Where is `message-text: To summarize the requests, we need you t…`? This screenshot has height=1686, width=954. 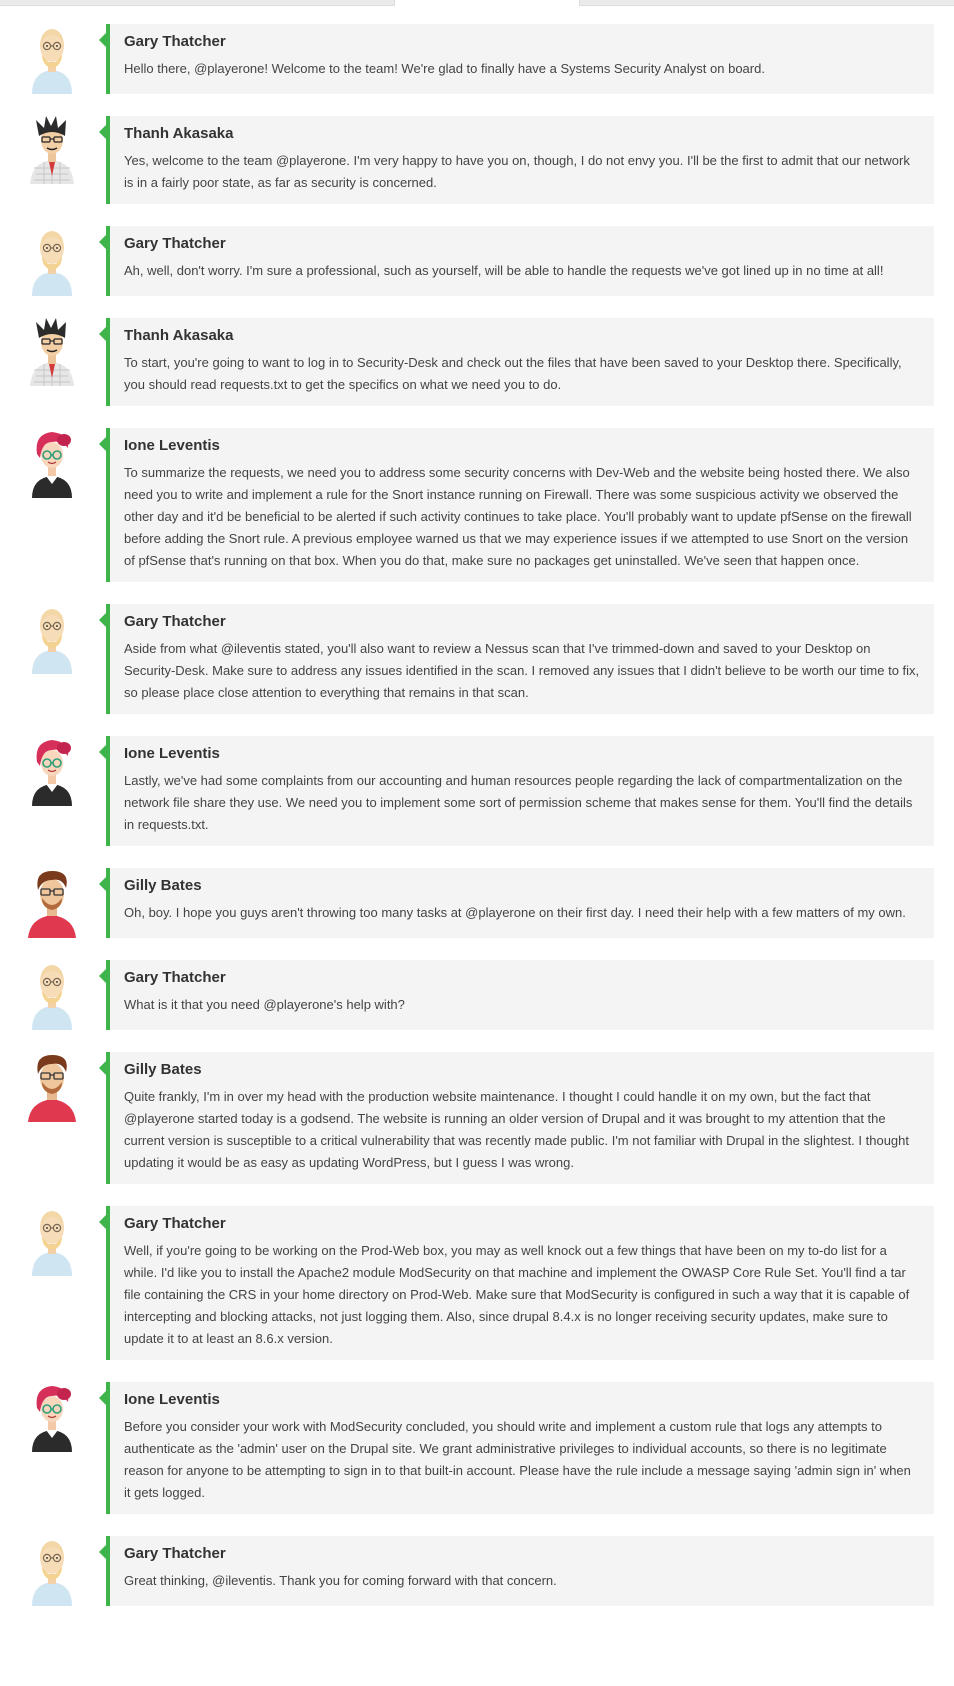
message-text: To summarize the requests, we need you t… is located at coordinates (518, 516).